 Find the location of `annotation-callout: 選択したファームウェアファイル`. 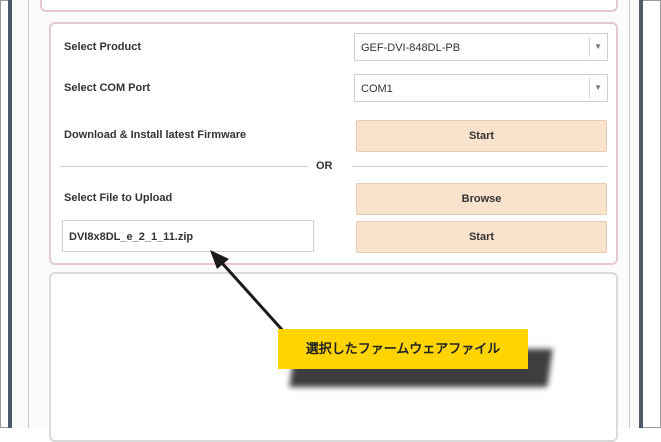

annotation-callout: 選択したファームウェアファイル is located at coordinates (403, 349).